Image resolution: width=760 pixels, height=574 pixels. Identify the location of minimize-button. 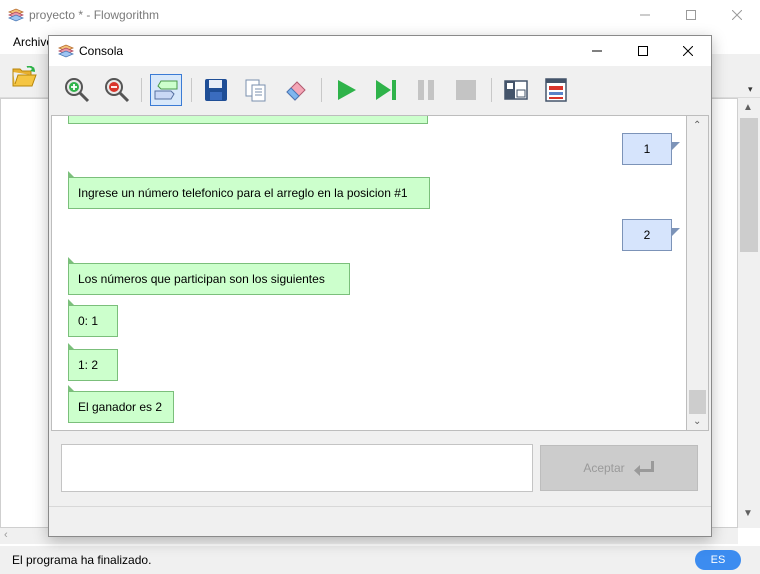
(645, 15).